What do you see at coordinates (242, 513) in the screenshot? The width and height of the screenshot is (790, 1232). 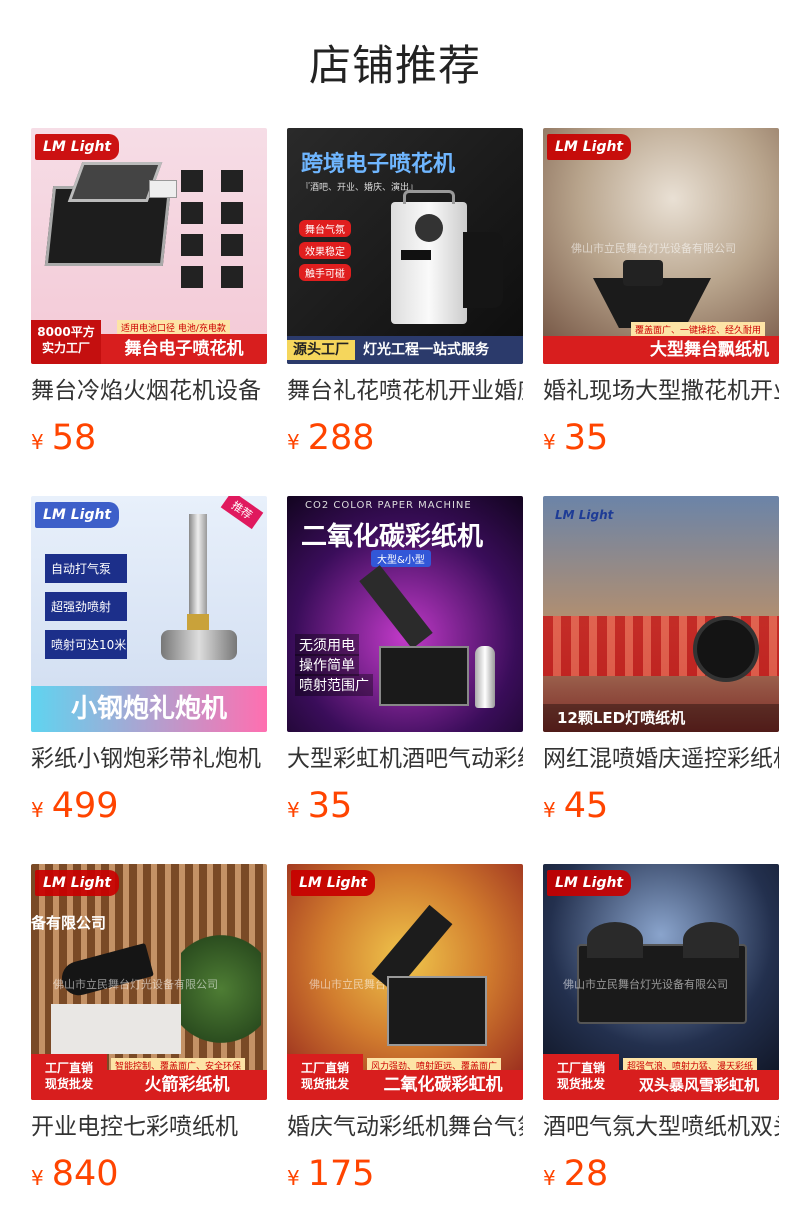 I see `corner-tag: 推荐` at bounding box center [242, 513].